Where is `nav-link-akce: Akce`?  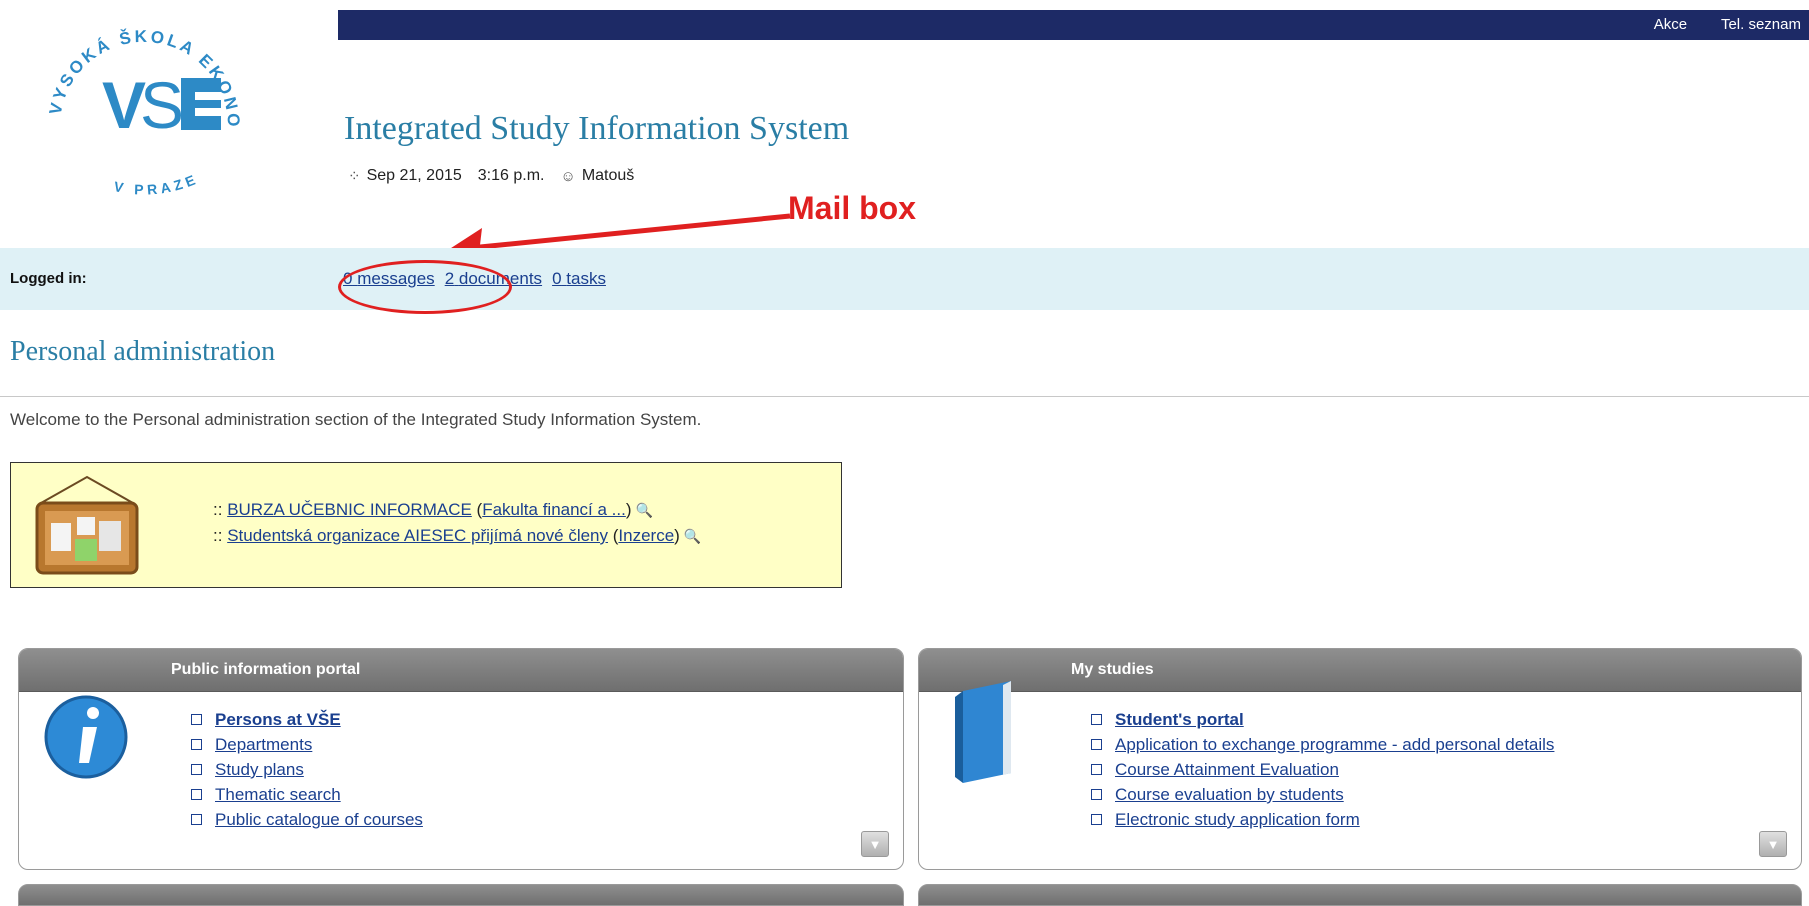
nav-link-akce: Akce is located at coordinates (1670, 24).